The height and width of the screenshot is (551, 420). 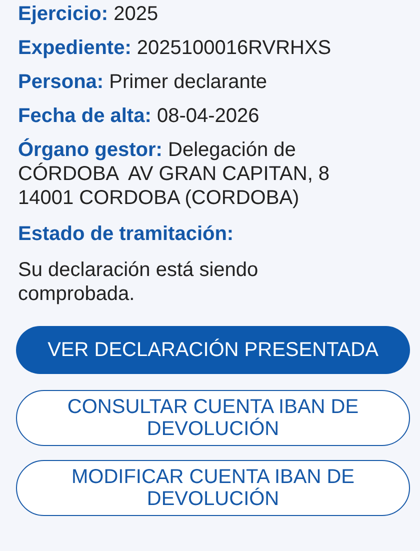 What do you see at coordinates (126, 234) in the screenshot?
I see `status-heading: Estado de tramitación:` at bounding box center [126, 234].